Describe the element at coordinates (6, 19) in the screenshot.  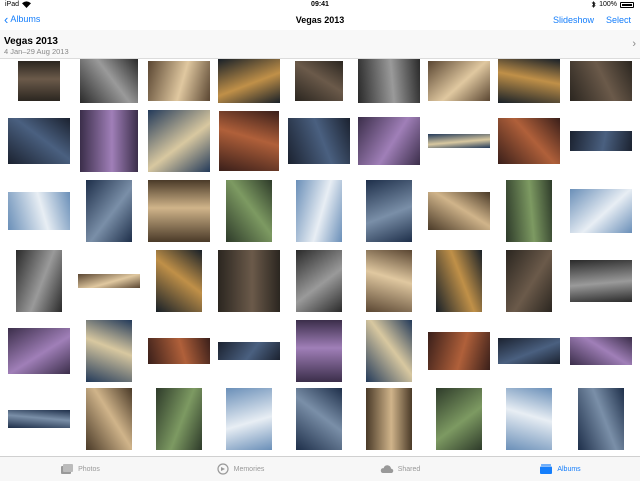
I see `chevron-left-icon: ‹` at that location.